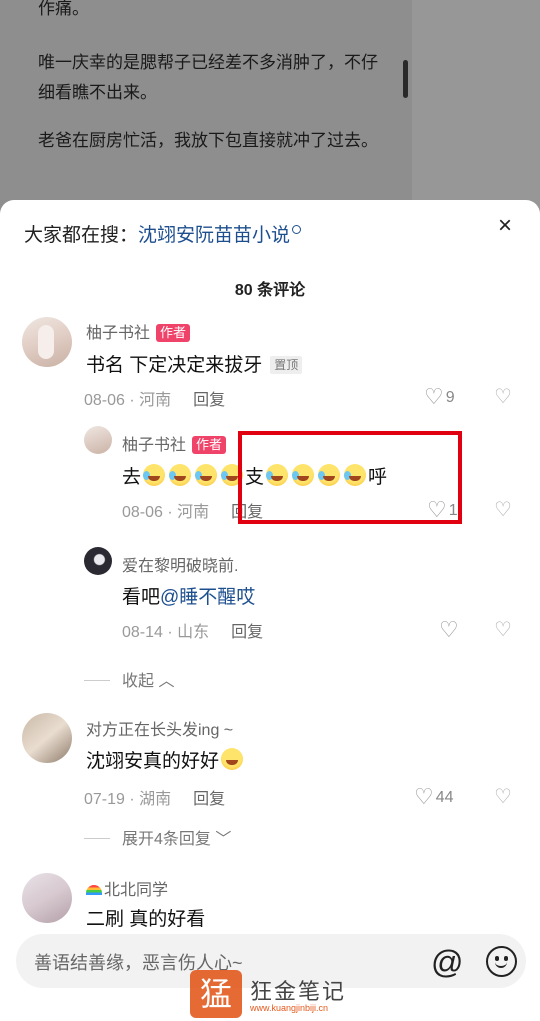 The image size is (540, 1021). Describe the element at coordinates (405, 79) in the screenshot. I see `reader-scrollbar` at that location.